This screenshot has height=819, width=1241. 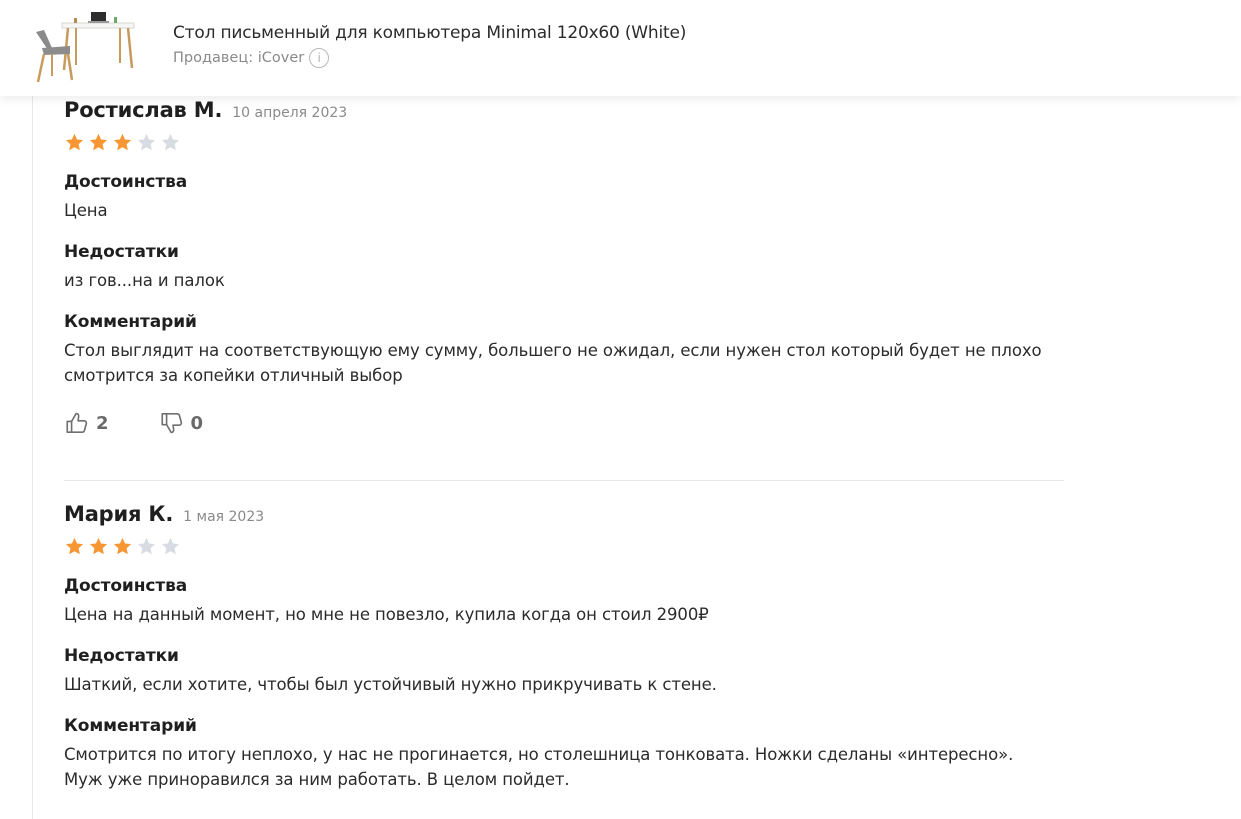 I want to click on seller-info: Продавец: iCover i, so click(x=251, y=58).